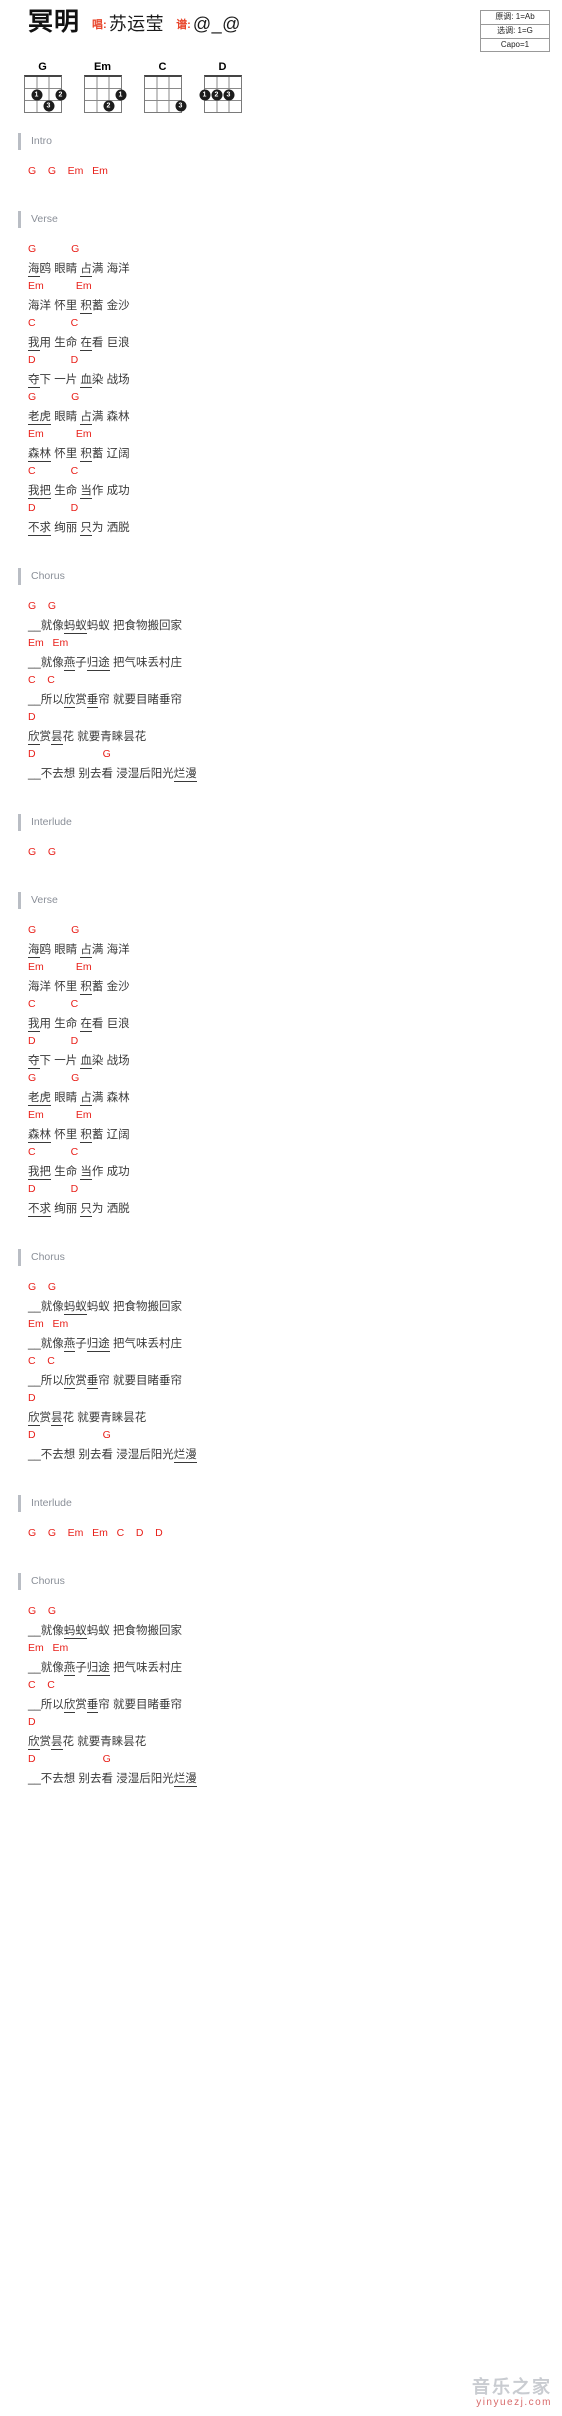 This screenshot has width=562, height=2416. What do you see at coordinates (103, 87) in the screenshot?
I see `chord-diagram-em: Em 1 2` at bounding box center [103, 87].